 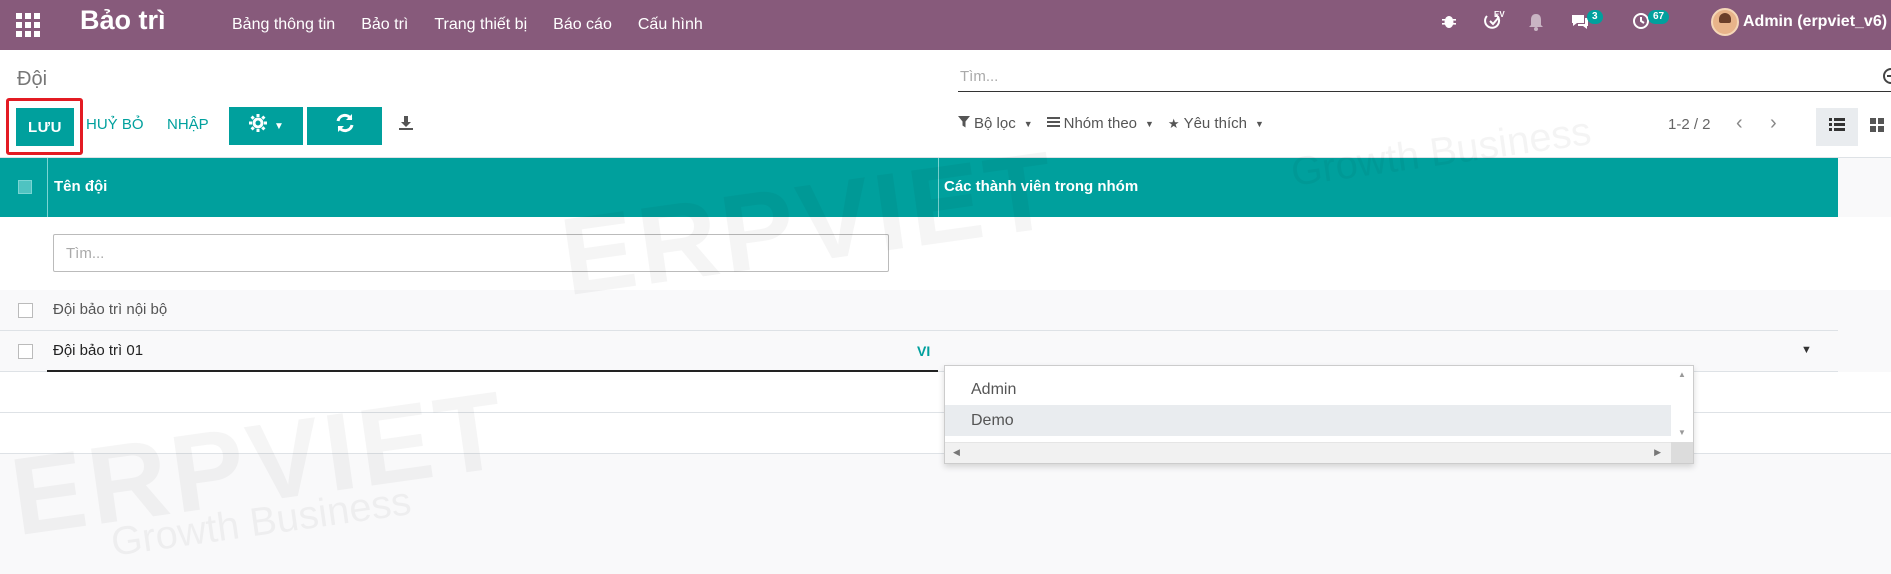 I want to click on groupby-dropdown: Nhóm theo ▼, so click(x=1100, y=123).